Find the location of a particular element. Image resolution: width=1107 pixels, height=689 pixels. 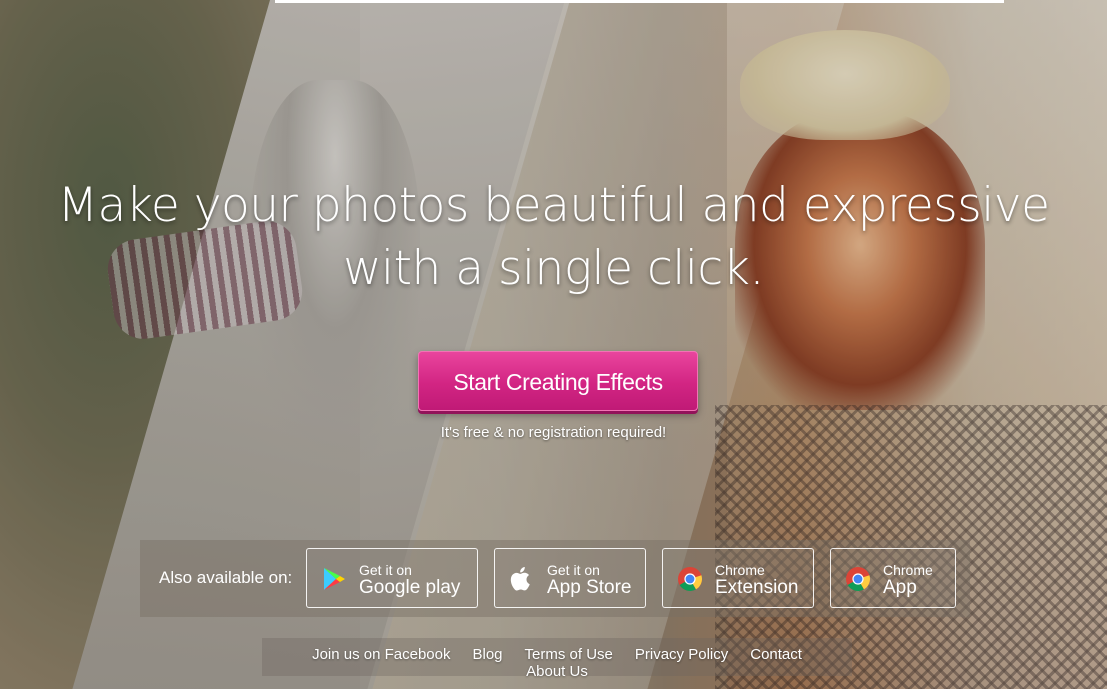

chrome-extension-button: Chrome Extension is located at coordinates (738, 578).